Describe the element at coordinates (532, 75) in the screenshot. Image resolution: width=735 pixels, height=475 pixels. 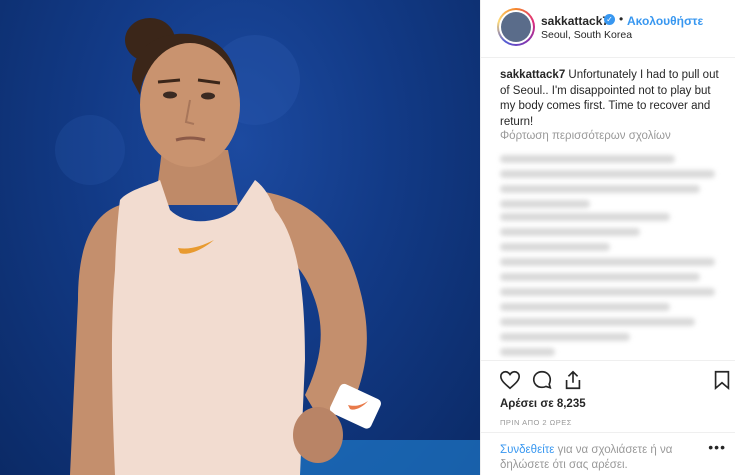
I see `caption-username: sakkattack7` at that location.